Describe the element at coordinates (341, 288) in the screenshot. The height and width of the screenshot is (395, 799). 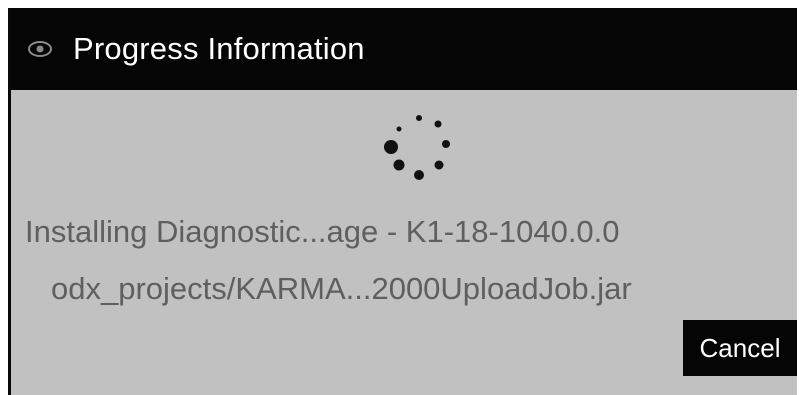
I see `status-text-file: odx_projects/KARMA...2000UploadJob.jar` at that location.